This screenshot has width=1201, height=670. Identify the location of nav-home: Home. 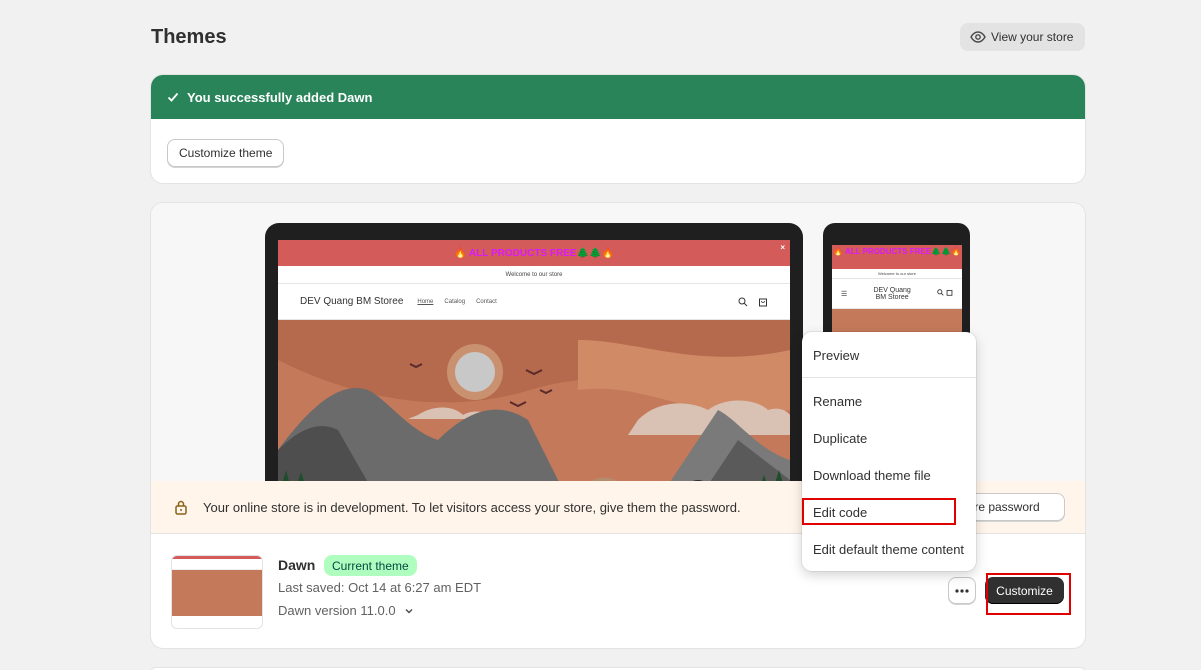
(425, 301).